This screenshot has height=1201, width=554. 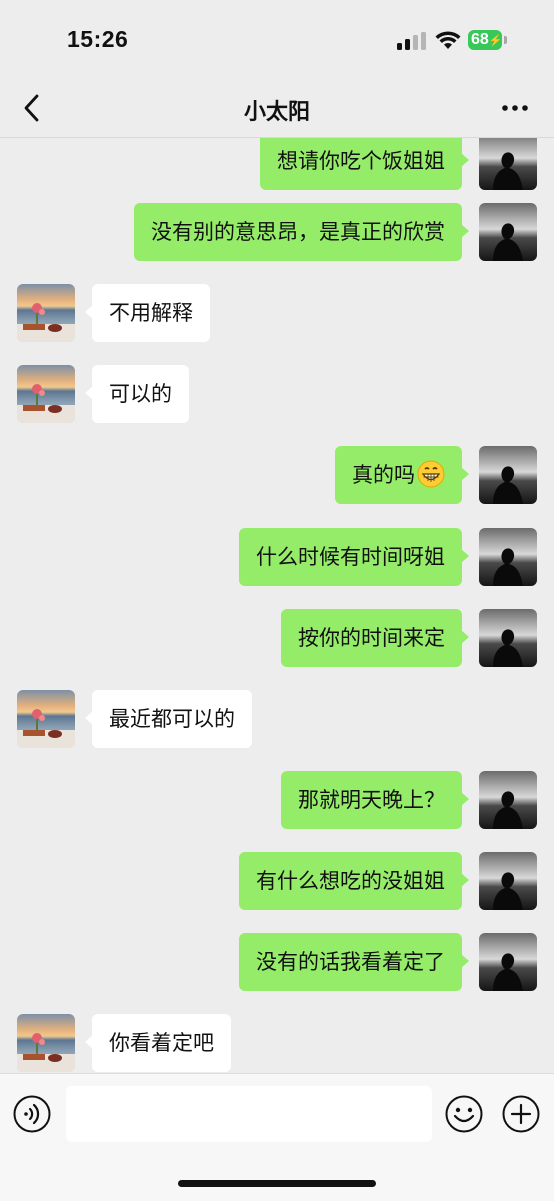 What do you see at coordinates (464, 1114) in the screenshot?
I see `emoji-icon` at bounding box center [464, 1114].